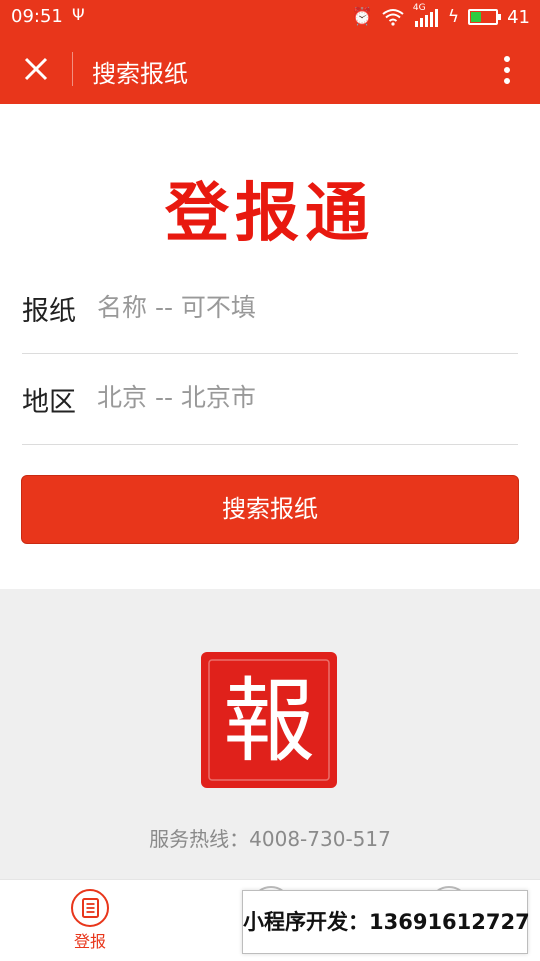 This screenshot has width=540, height=961. What do you see at coordinates (476, 17) in the screenshot?
I see `battery-fill` at bounding box center [476, 17].